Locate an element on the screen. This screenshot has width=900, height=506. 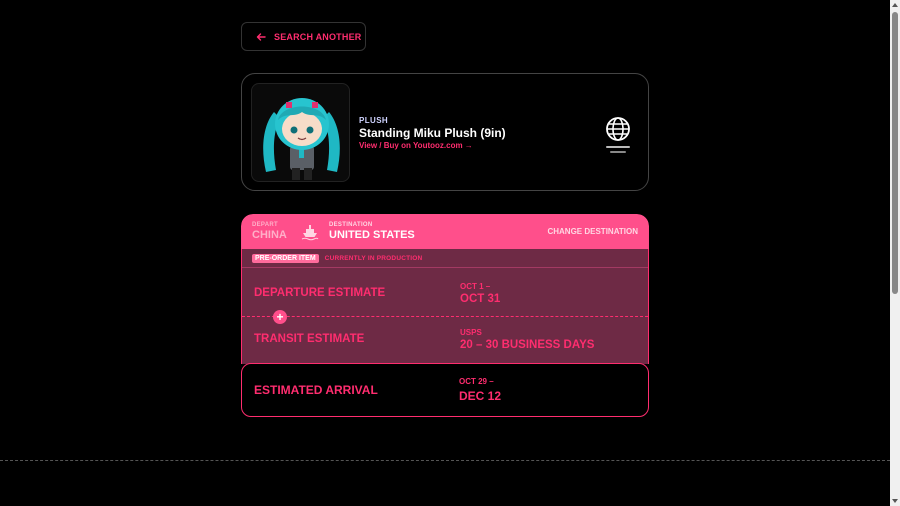
search-another-button: SEARCH ANOTHER is located at coordinates (303, 36).